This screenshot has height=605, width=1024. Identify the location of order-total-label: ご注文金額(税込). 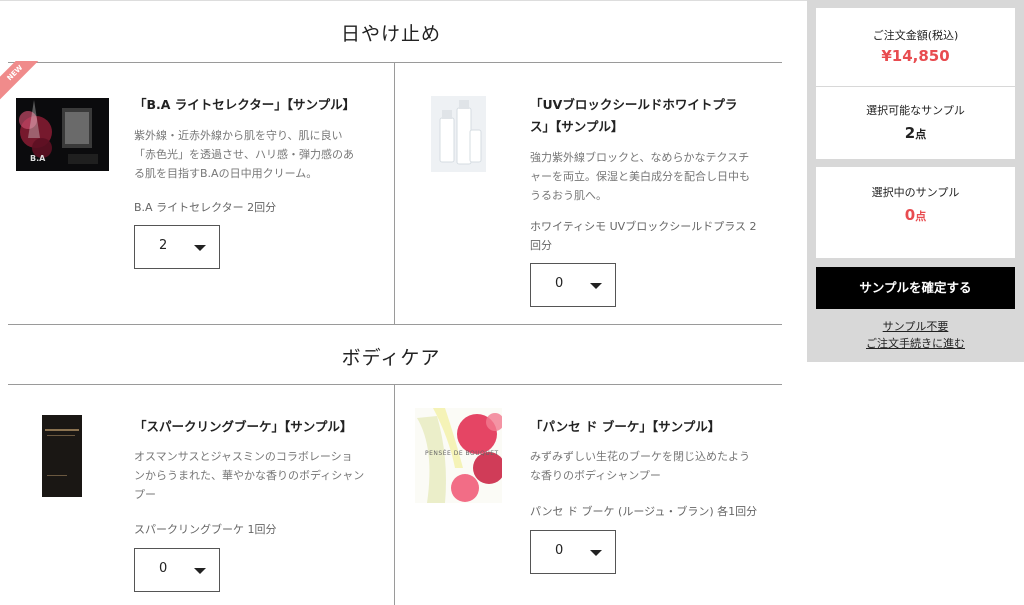
(915, 35).